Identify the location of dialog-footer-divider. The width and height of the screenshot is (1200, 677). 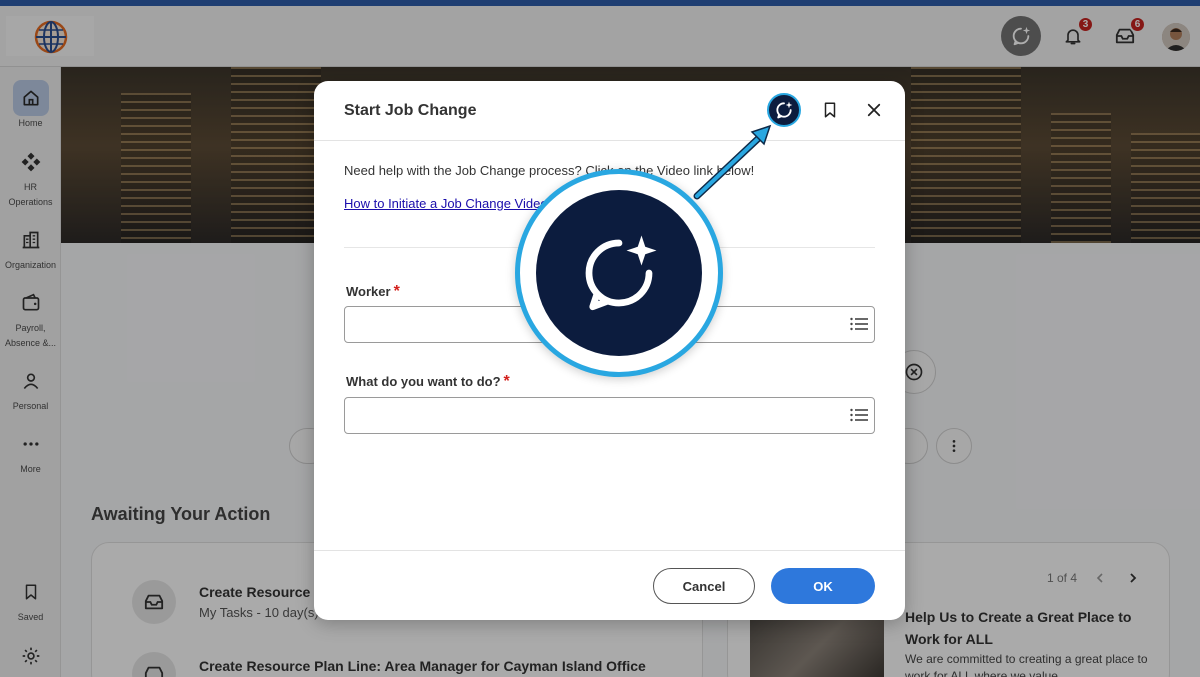
(609, 550).